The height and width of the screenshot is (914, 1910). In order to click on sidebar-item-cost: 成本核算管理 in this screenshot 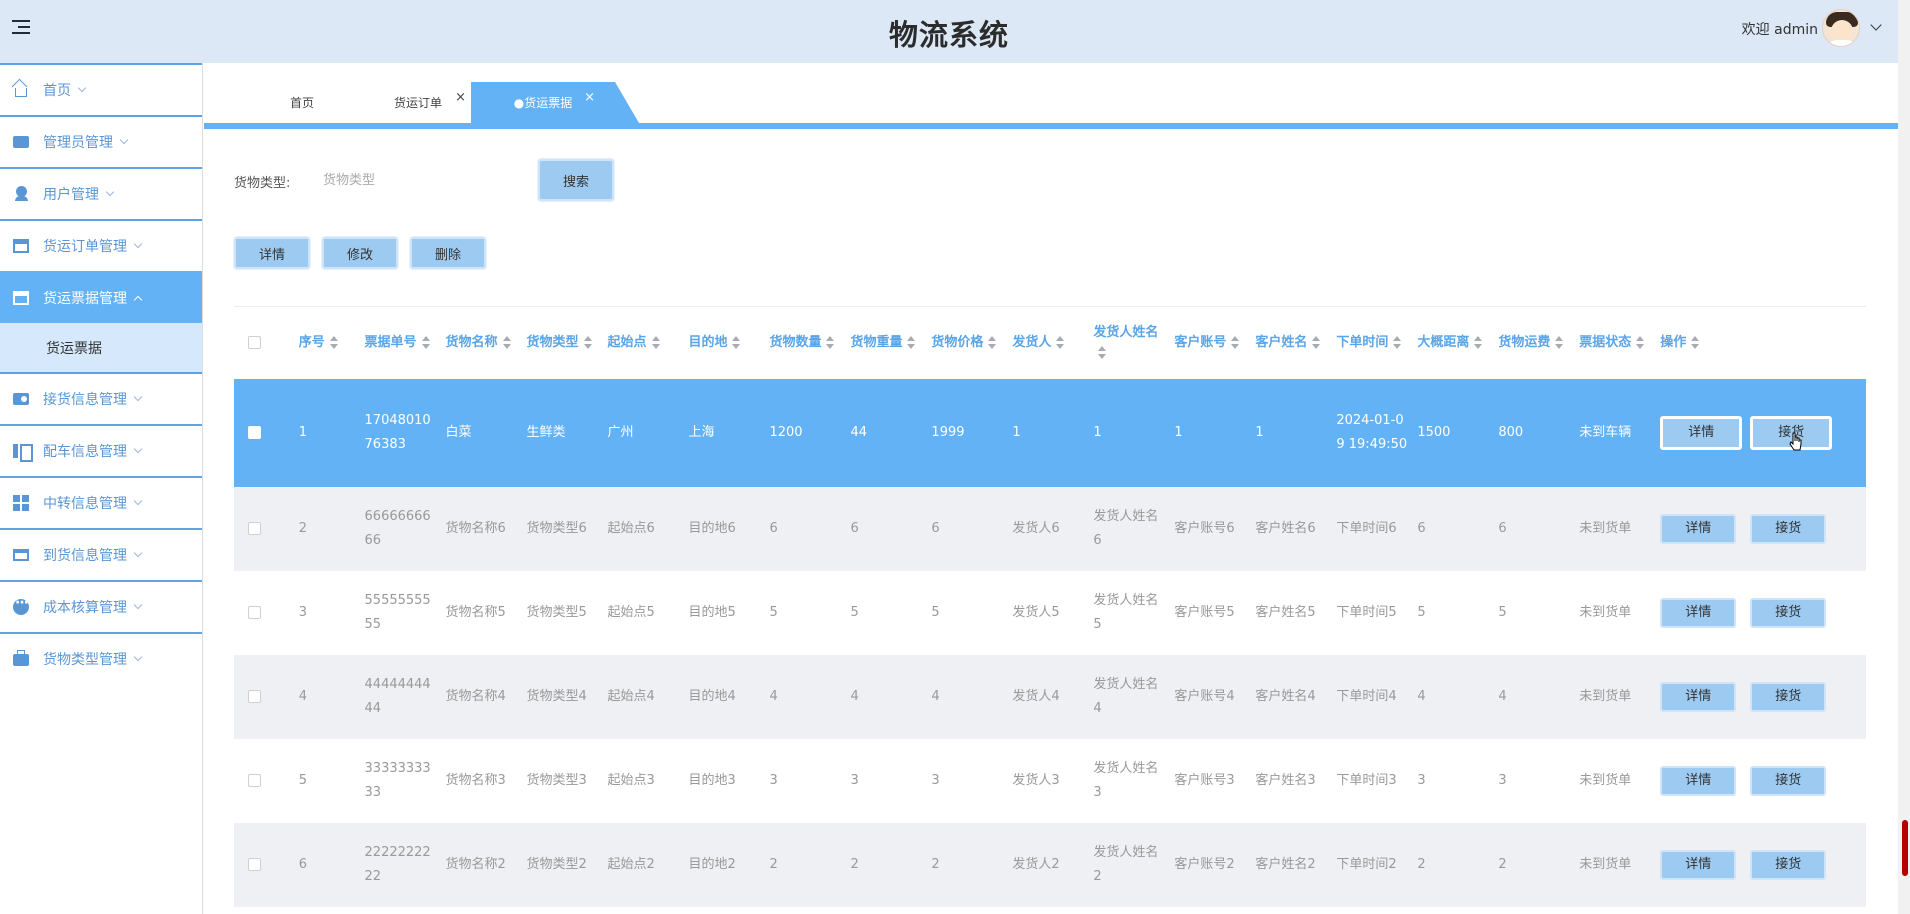, I will do `click(101, 606)`.